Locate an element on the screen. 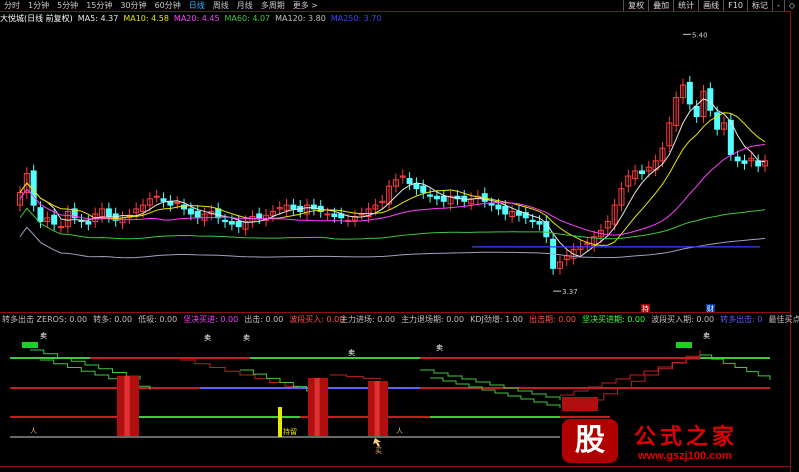 The height and width of the screenshot is (472, 799). indicator-value: 低吸: 0.00 is located at coordinates (158, 319).